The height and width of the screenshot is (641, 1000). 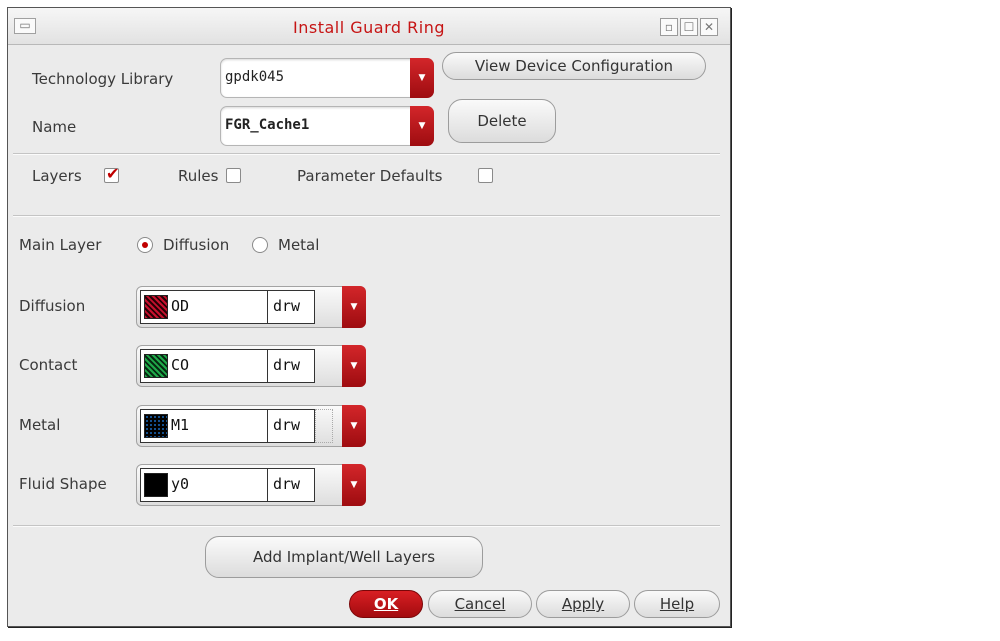 I want to click on layers-option-label: Layers, so click(x=57, y=176).